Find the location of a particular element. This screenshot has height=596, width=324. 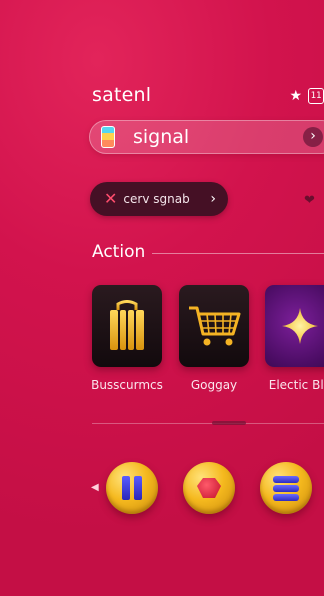

stack-button is located at coordinates (286, 488).